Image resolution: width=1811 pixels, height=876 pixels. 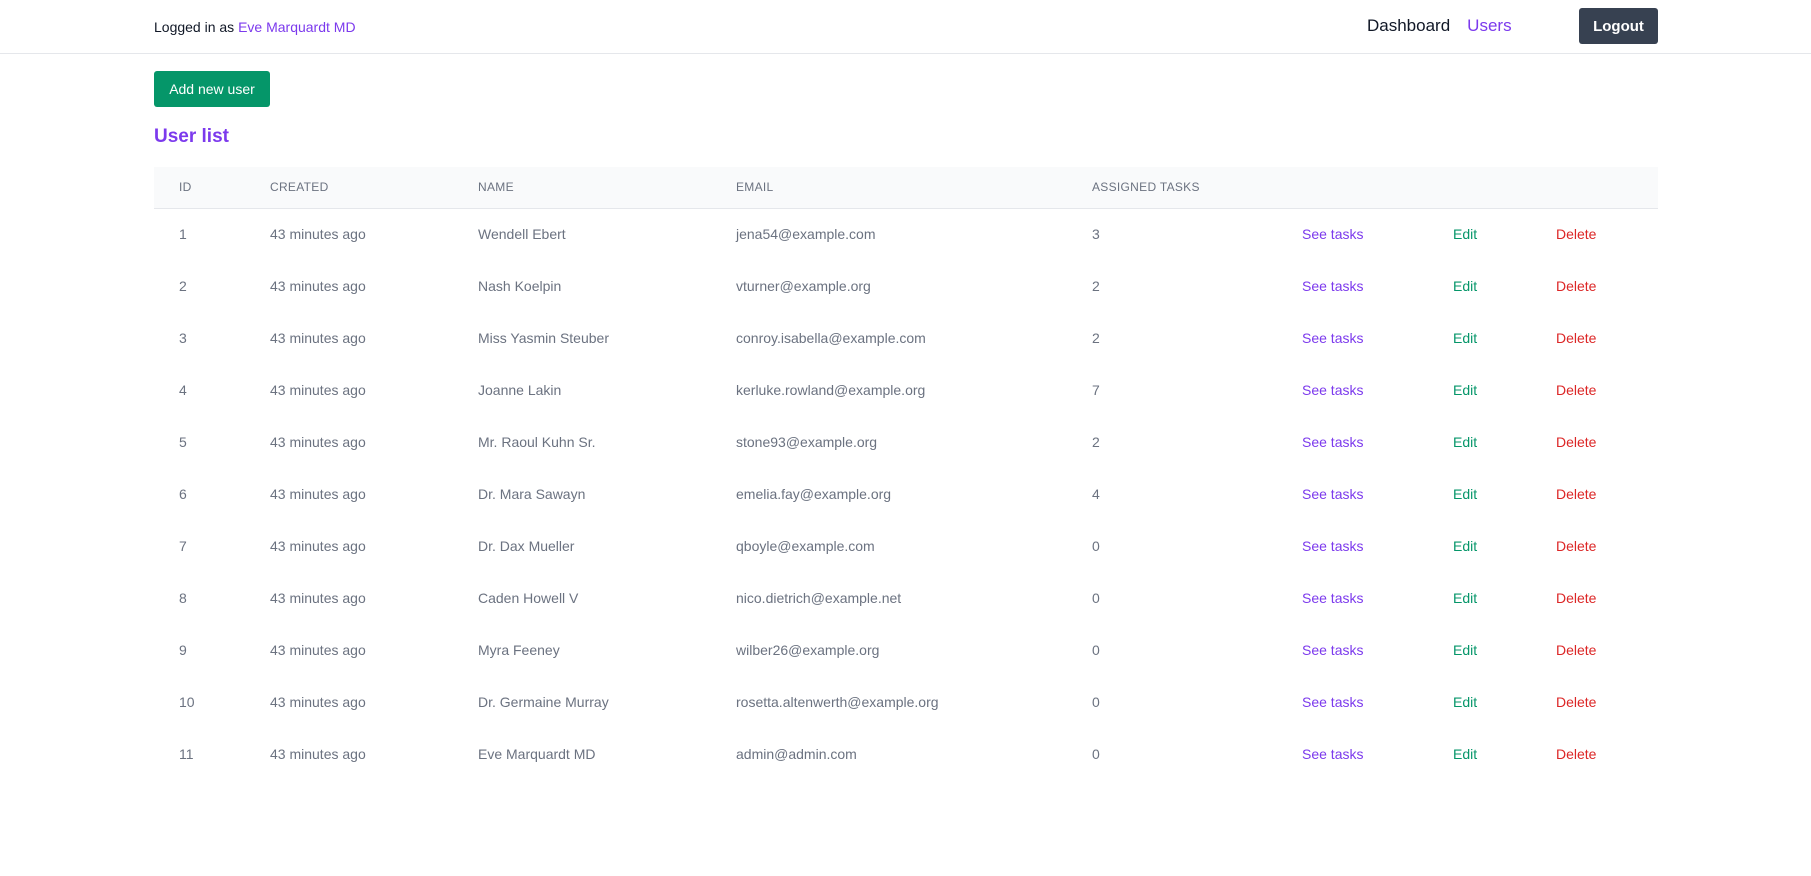 I want to click on column-header-see-tasks, so click(x=1377, y=187).